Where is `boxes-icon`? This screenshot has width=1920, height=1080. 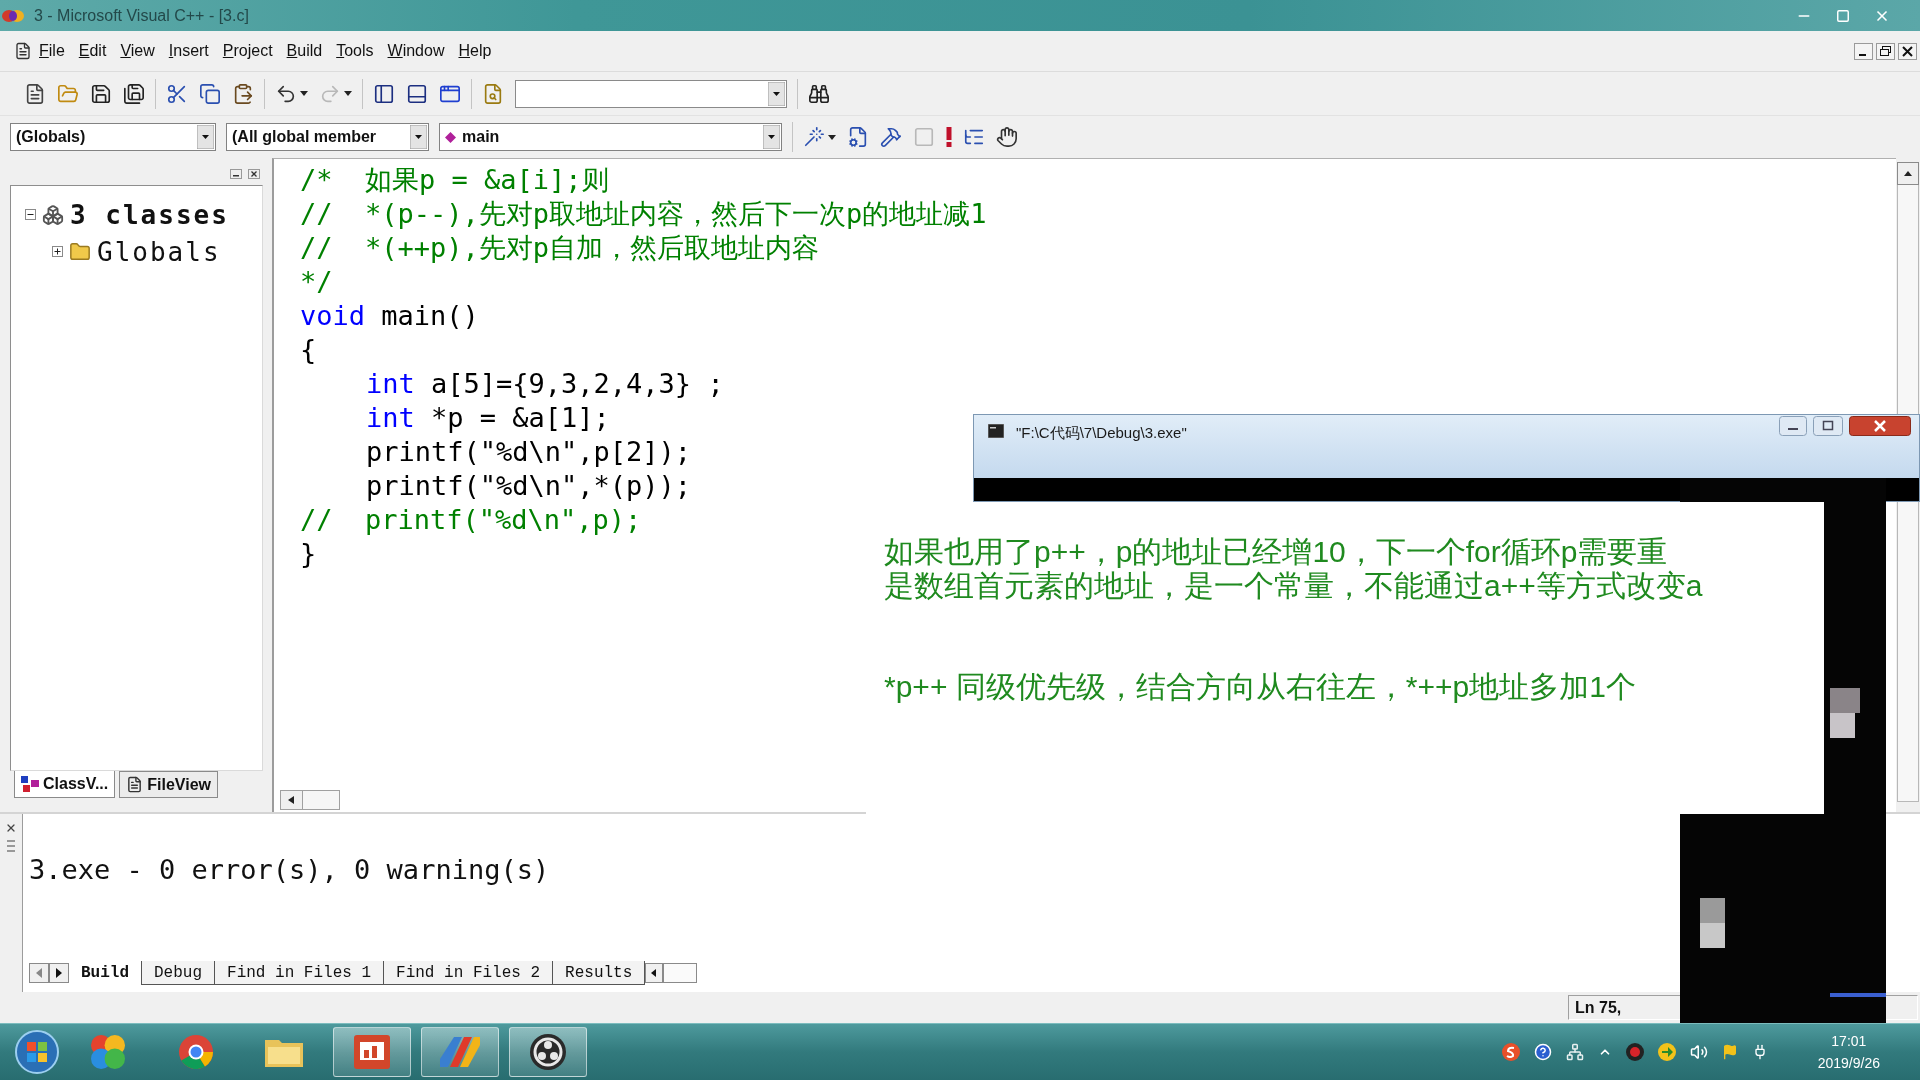
boxes-icon is located at coordinates (53, 214).